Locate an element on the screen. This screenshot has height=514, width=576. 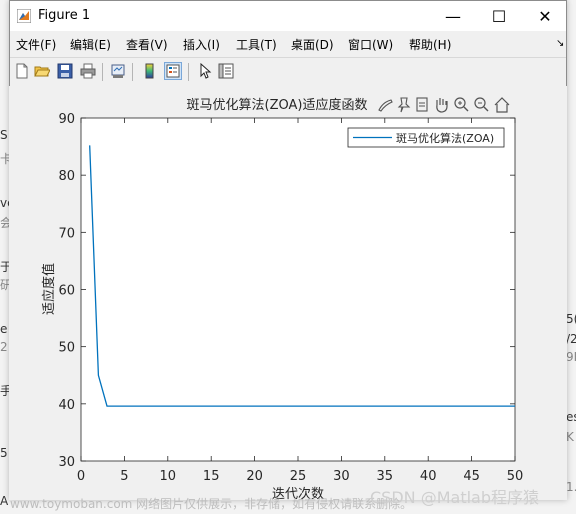
x-tick-label: 35 is located at coordinates (385, 476).